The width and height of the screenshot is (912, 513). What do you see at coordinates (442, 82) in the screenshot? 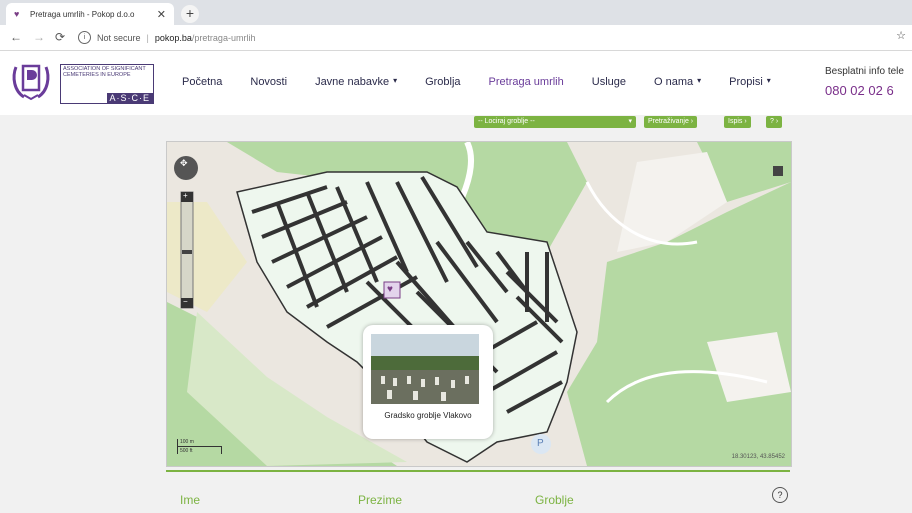
I see `menu-item-groblja: Groblja` at bounding box center [442, 82].